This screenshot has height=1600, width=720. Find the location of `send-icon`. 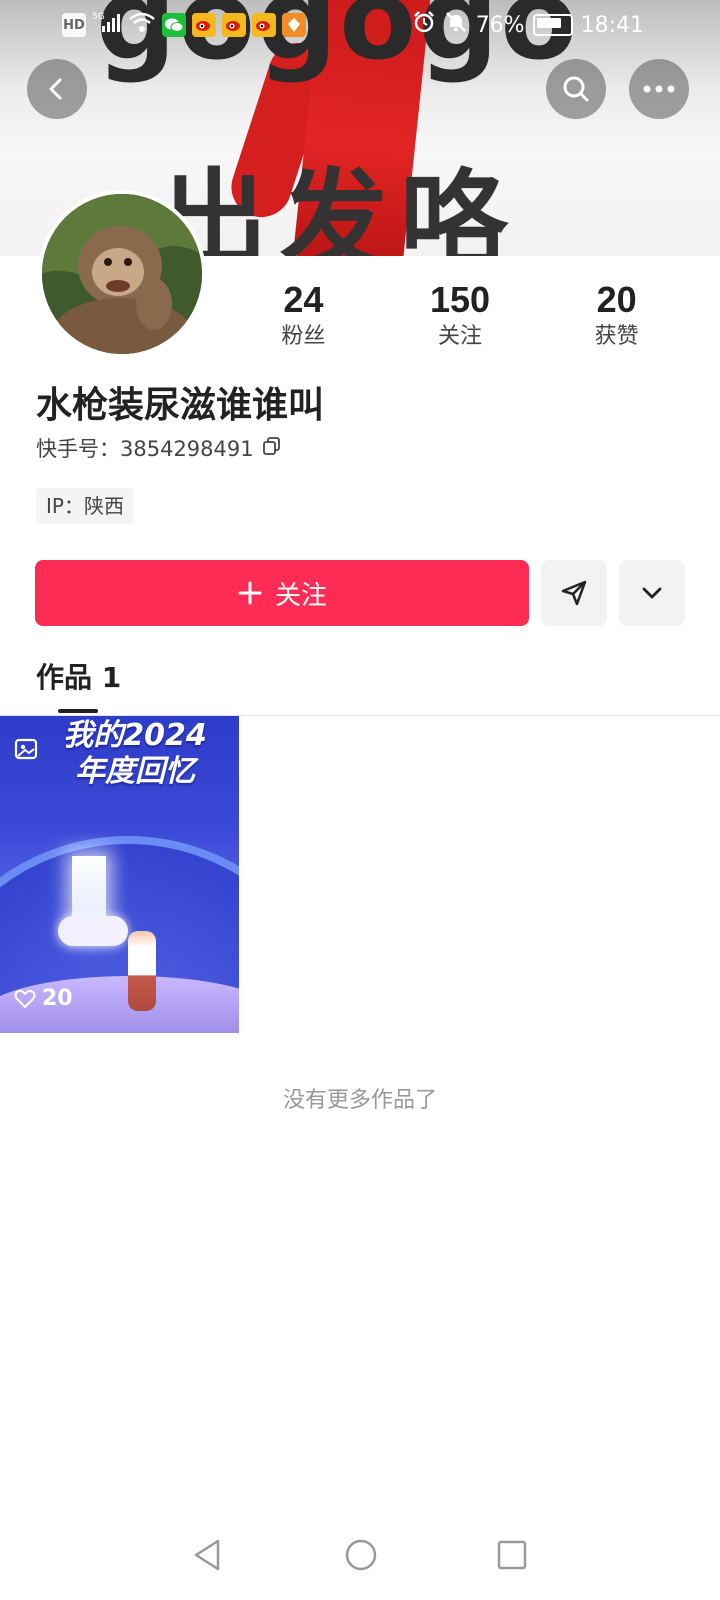

send-icon is located at coordinates (574, 593).